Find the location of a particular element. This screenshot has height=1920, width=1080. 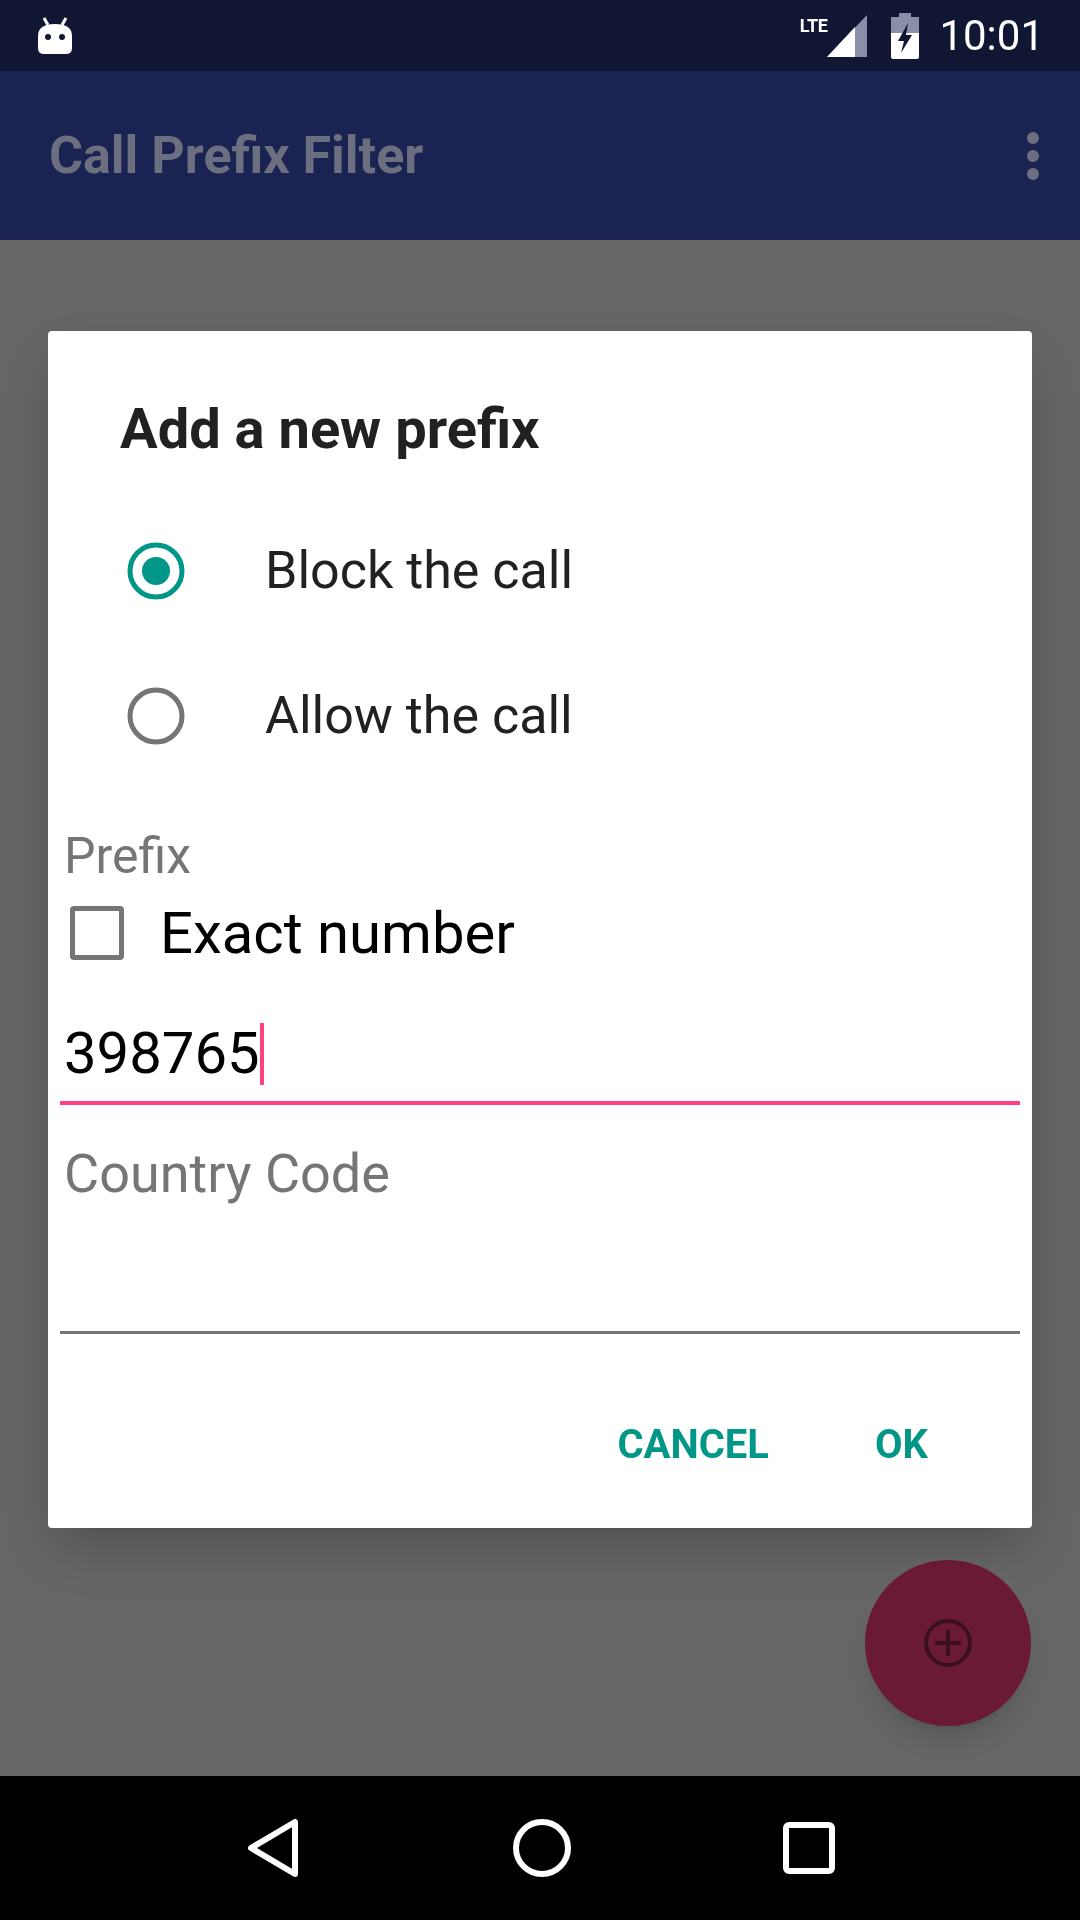

add-circle-icon is located at coordinates (948, 1643).